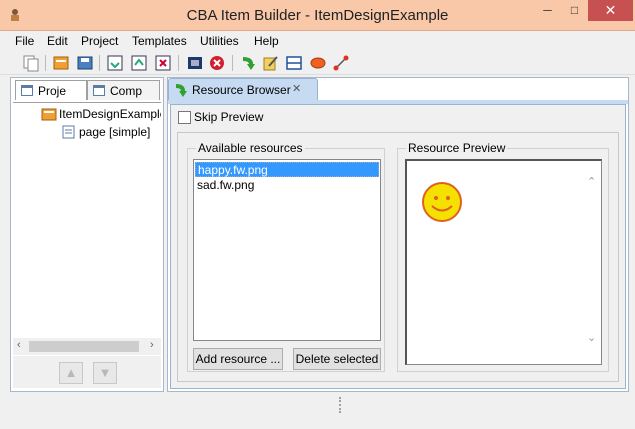 This screenshot has height=429, width=635. I want to click on new-copy-icon, so click(31, 63).